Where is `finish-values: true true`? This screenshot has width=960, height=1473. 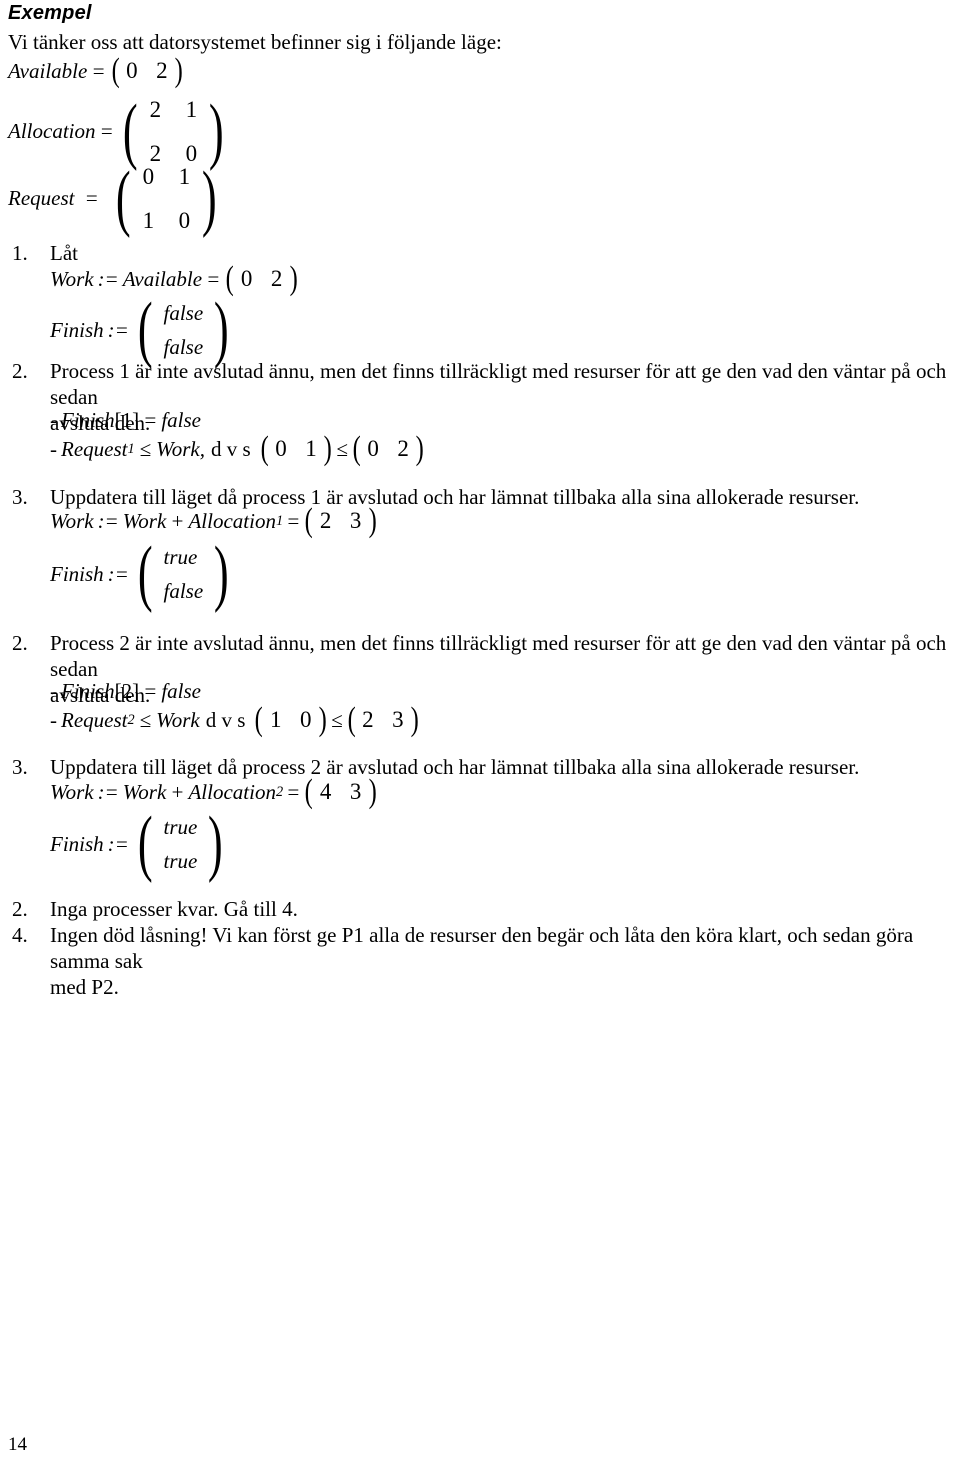 finish-values: true true is located at coordinates (181, 844).